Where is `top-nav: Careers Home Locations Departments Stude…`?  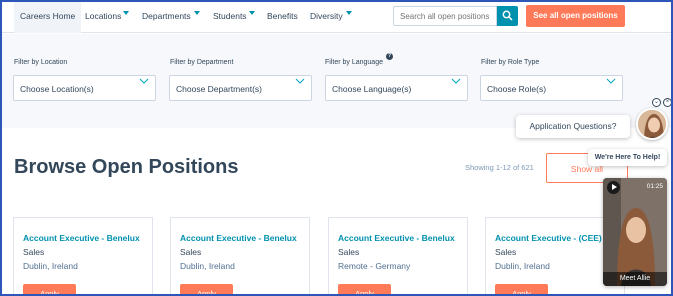 top-nav: Careers Home Locations Departments Stude… is located at coordinates (336, 16).